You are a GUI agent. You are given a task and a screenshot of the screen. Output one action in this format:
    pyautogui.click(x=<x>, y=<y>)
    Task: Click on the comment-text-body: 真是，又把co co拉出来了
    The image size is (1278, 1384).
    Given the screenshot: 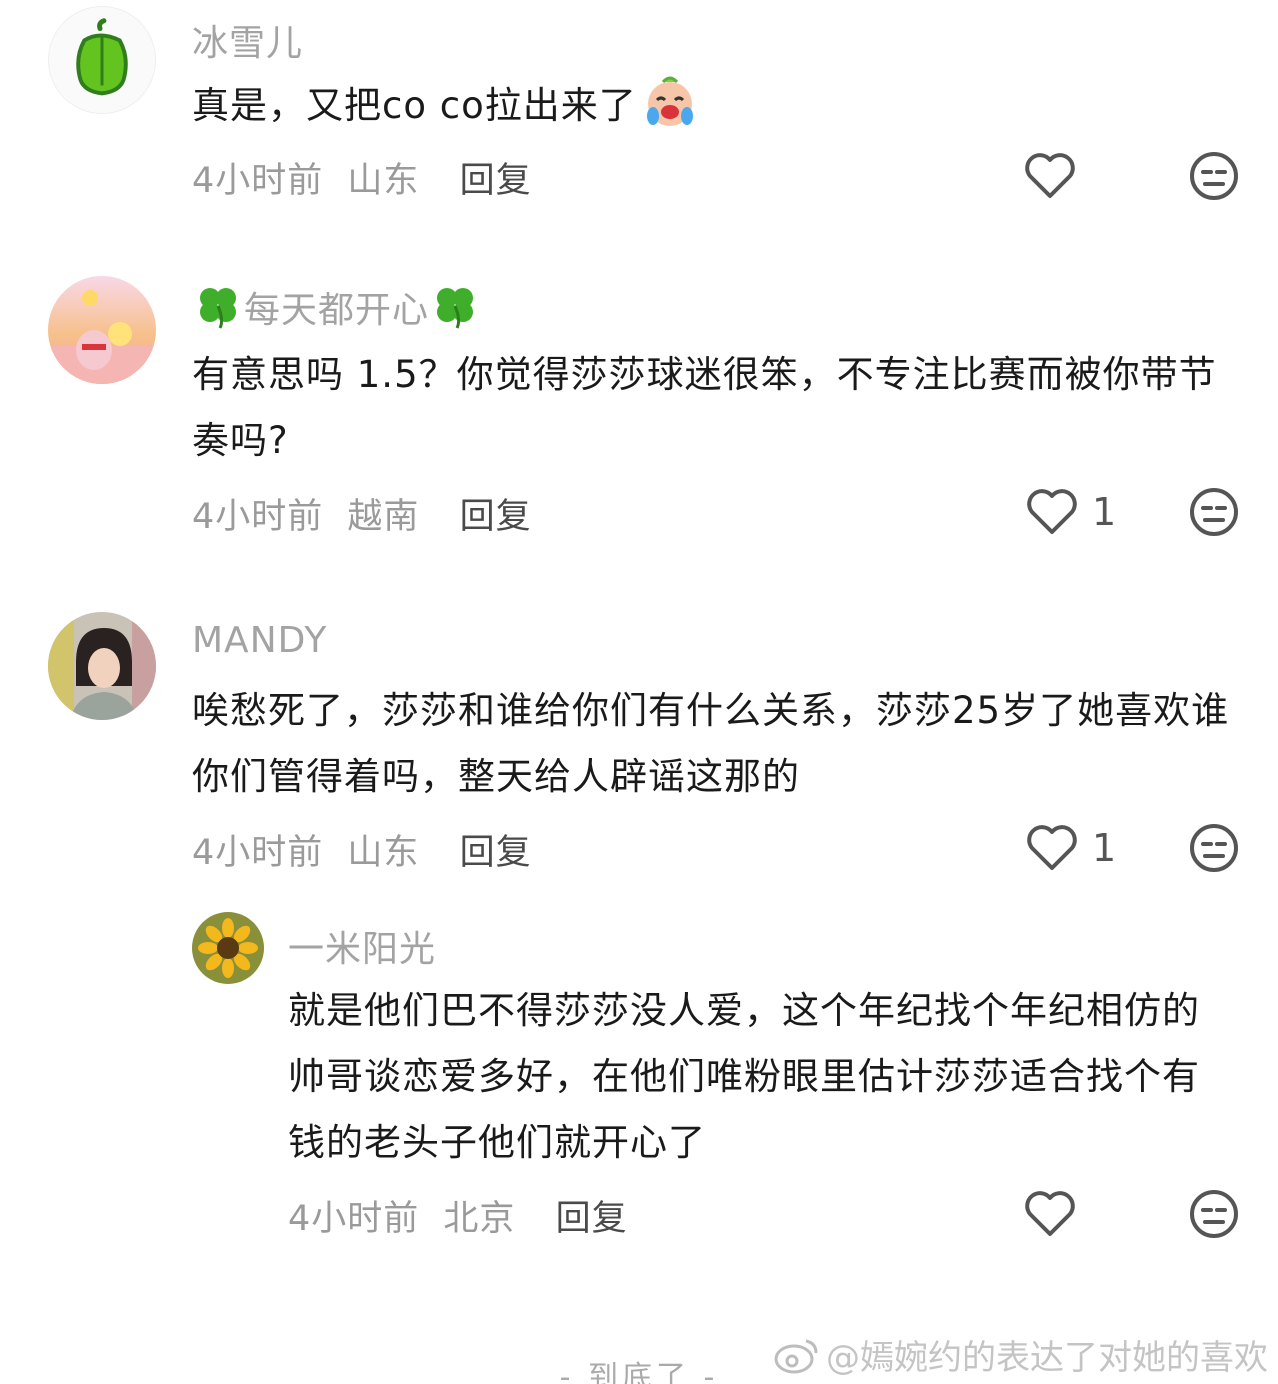 What is the action you would take?
    pyautogui.click(x=414, y=105)
    